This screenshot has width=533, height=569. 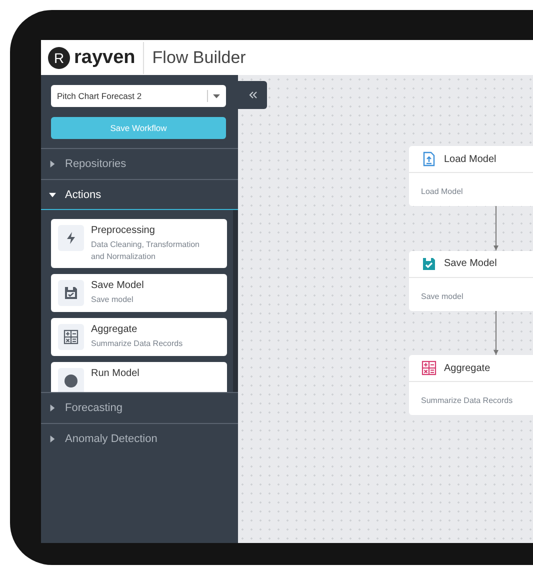 I want to click on node-subtitle: Summarize Data Records, so click(x=467, y=400).